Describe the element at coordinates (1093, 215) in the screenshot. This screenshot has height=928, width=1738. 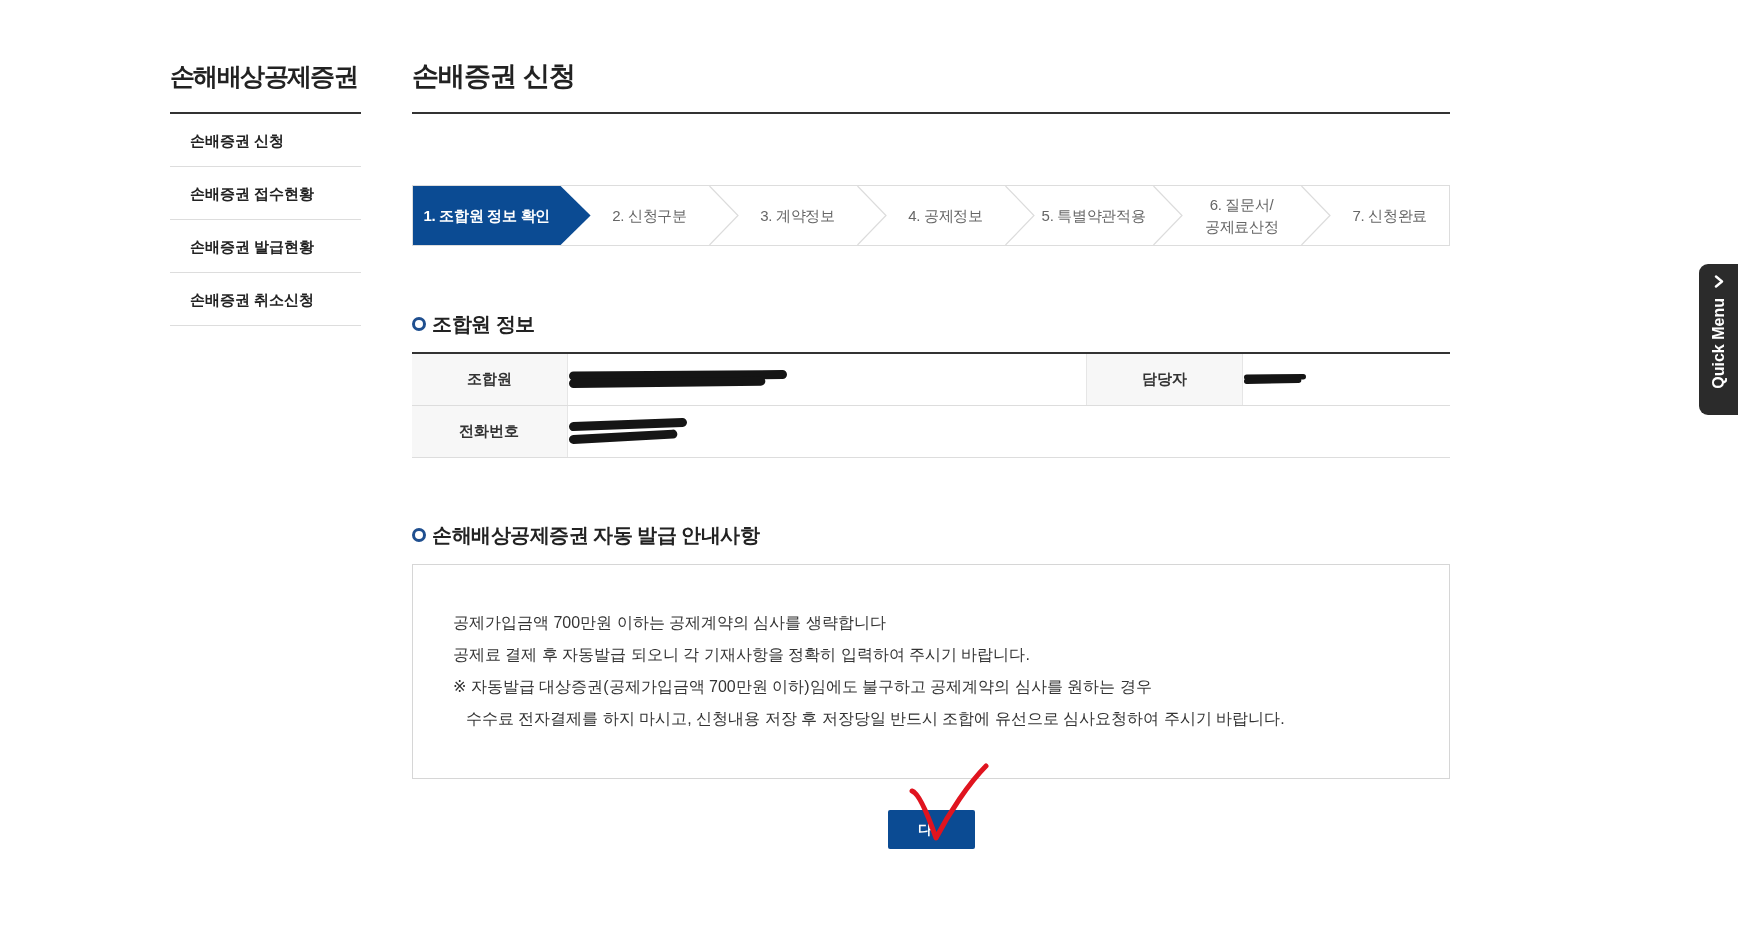
I see `progress-step: 5. 특별약관적용` at that location.